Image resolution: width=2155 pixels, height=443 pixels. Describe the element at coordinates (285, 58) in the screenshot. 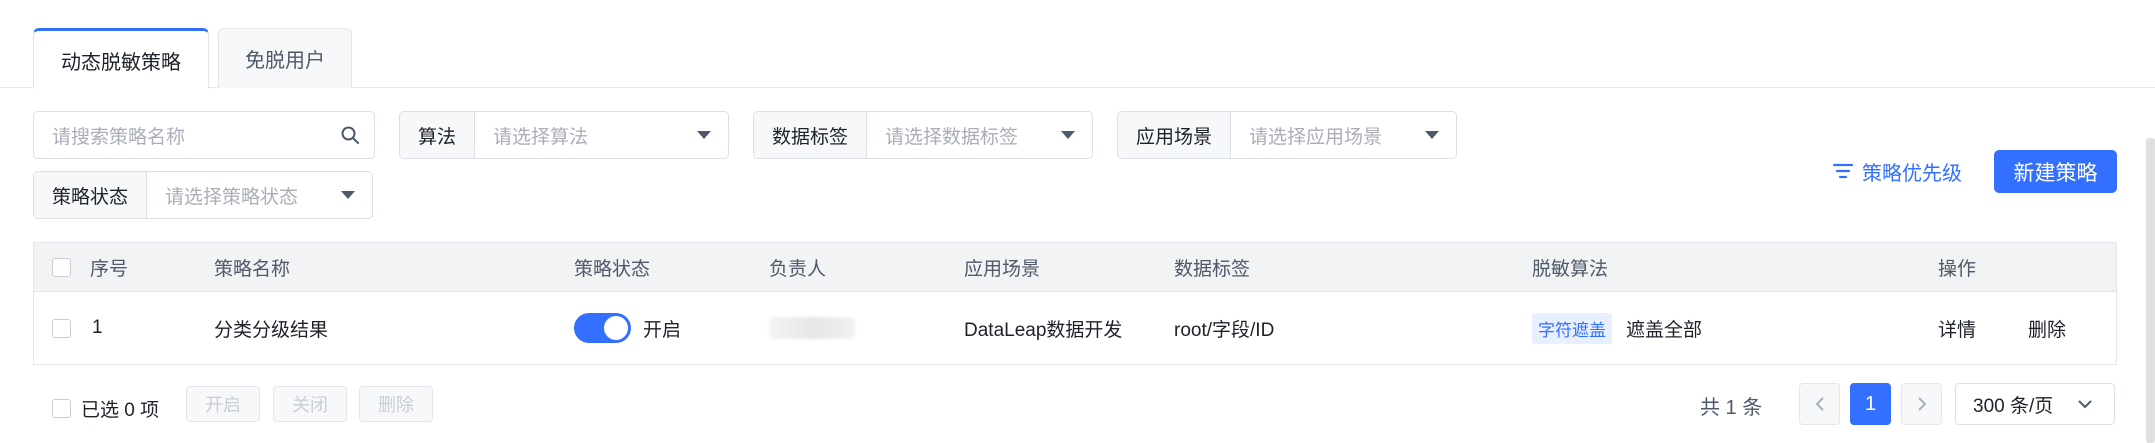

I see `tab-exempt-users: 免脱用户` at that location.